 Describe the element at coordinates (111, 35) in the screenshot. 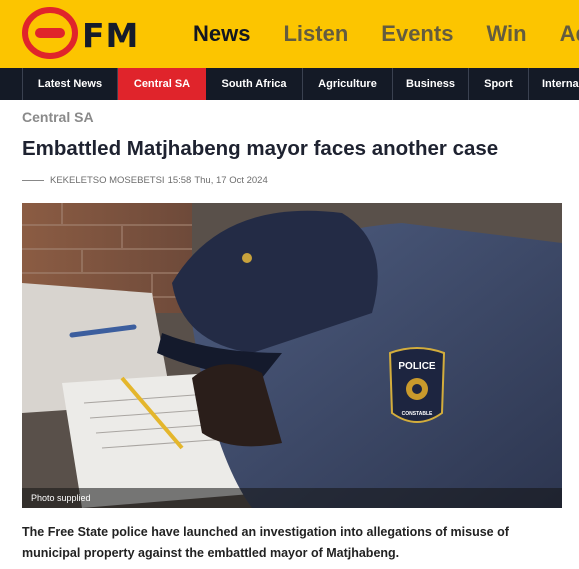

I see `logo-wordmark: FM` at that location.